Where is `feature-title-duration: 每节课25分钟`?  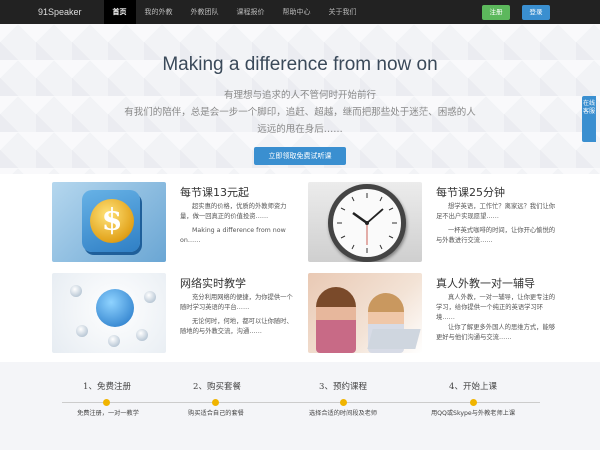
feature-title-duration: 每节课25分钟 is located at coordinates (470, 192).